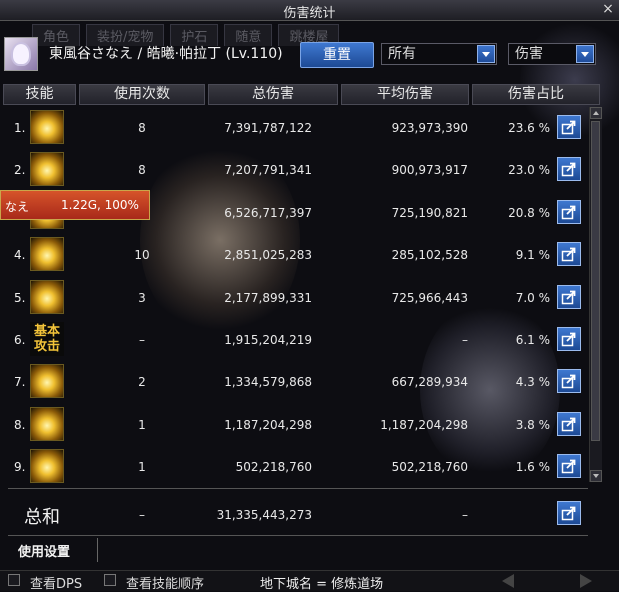 The height and width of the screenshot is (592, 619). What do you see at coordinates (595, 281) in the screenshot?
I see `scroll-thumb` at bounding box center [595, 281].